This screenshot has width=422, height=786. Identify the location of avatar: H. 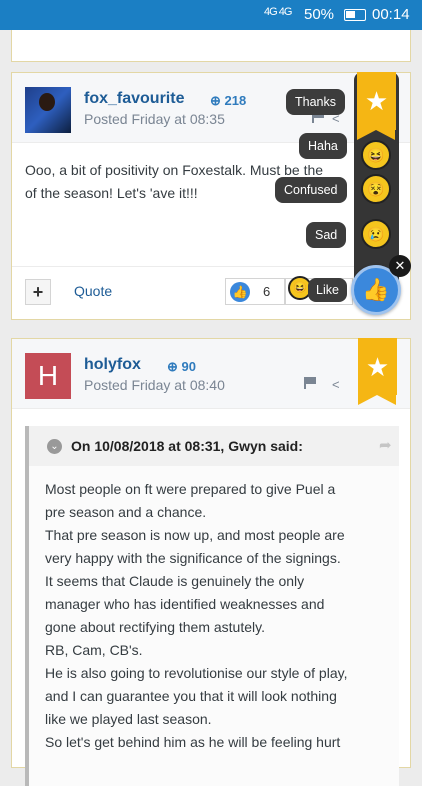
(48, 376).